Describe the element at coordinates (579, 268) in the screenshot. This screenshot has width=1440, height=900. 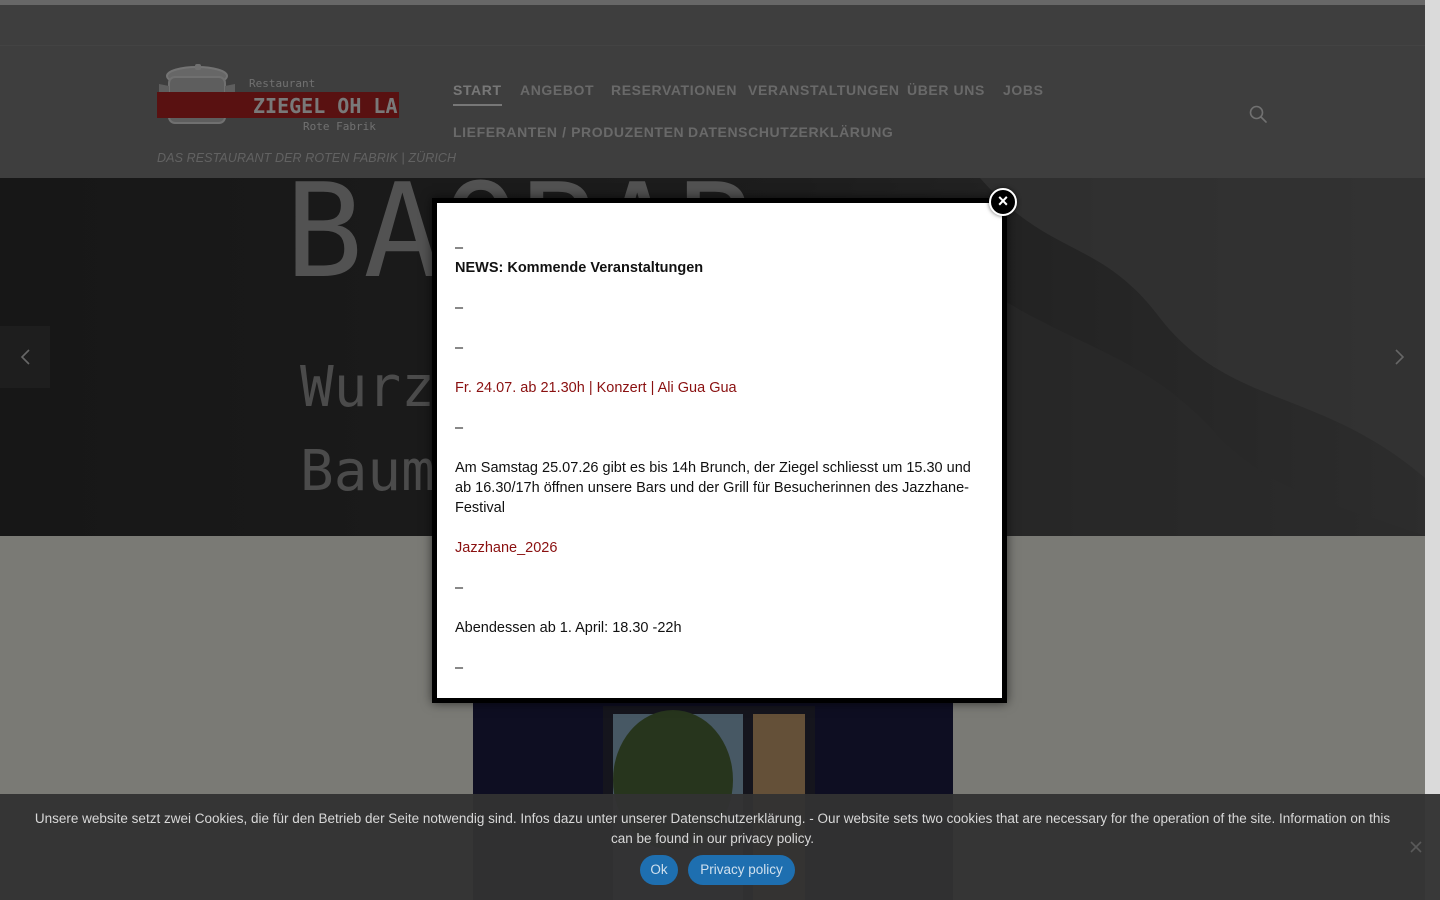
I see `popup-title: NEWS: Kommende Veranstaltungen` at that location.